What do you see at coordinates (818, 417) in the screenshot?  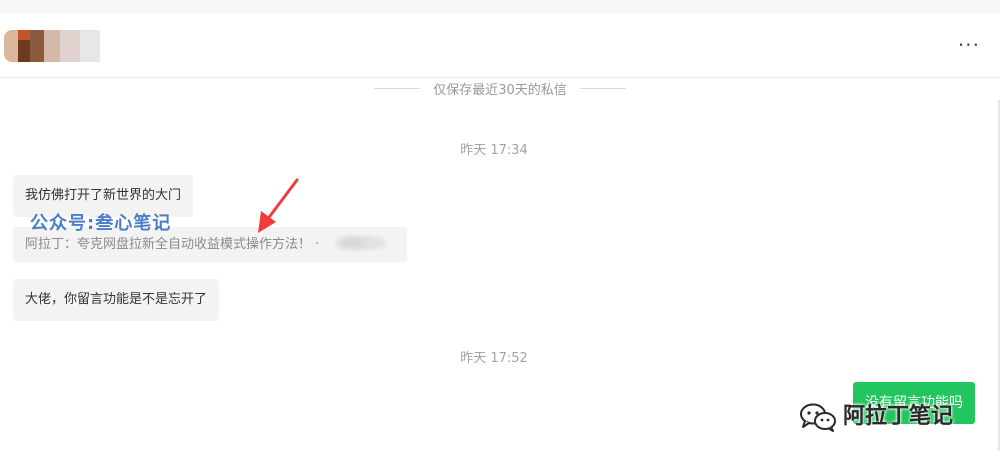 I see `wechat-icon` at bounding box center [818, 417].